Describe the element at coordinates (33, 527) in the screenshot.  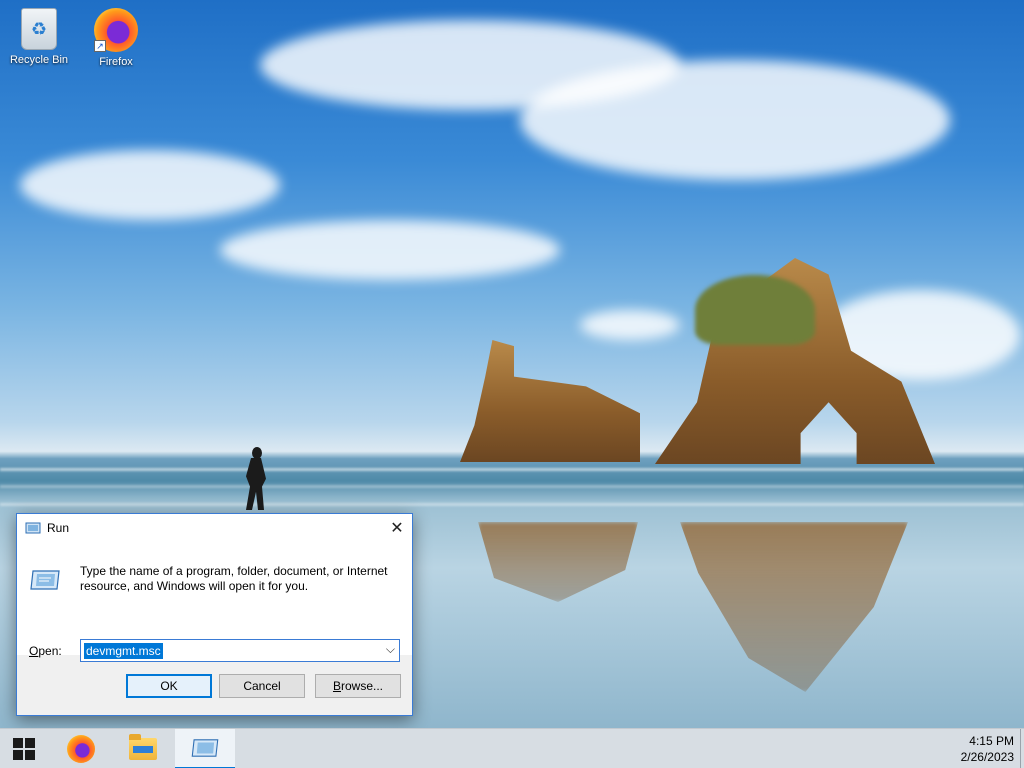
I see `run-app-icon` at that location.